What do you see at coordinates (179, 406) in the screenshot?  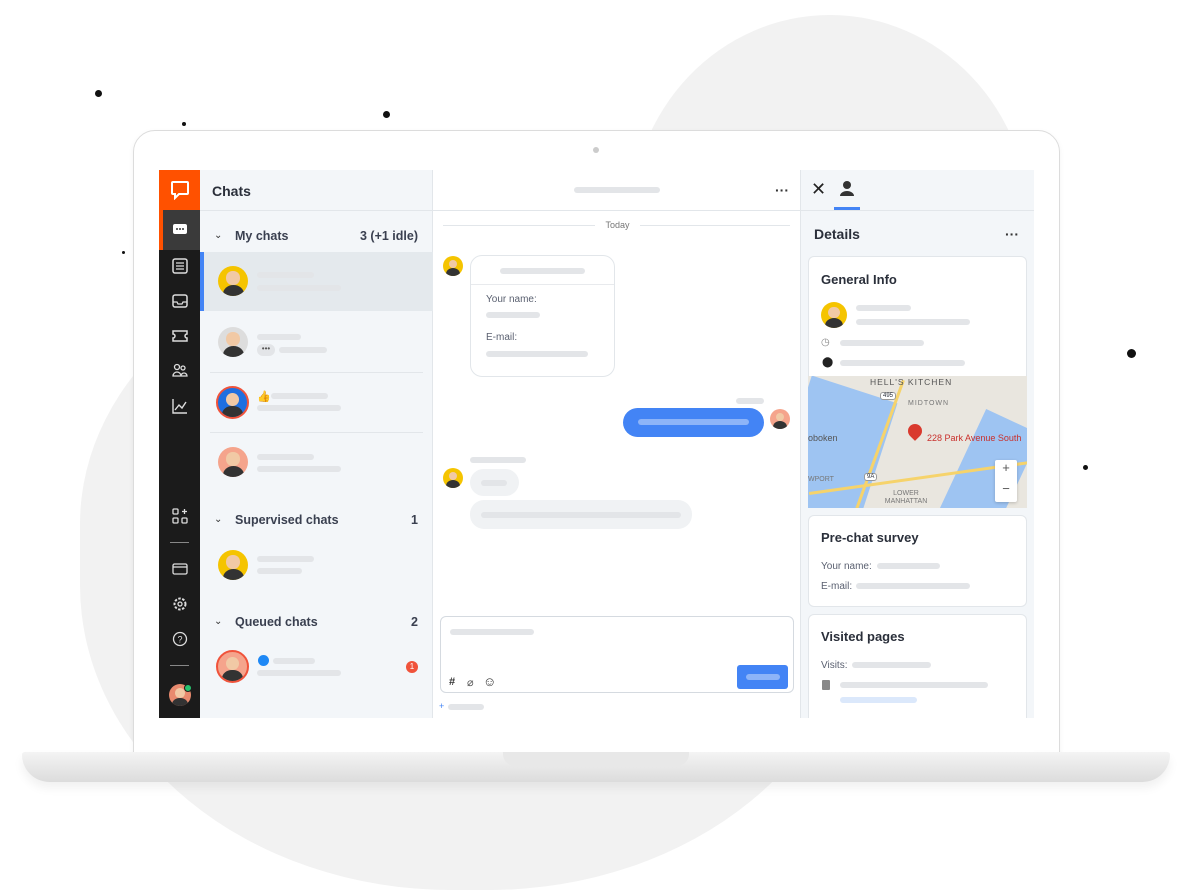 I see `reports-icon` at bounding box center [179, 406].